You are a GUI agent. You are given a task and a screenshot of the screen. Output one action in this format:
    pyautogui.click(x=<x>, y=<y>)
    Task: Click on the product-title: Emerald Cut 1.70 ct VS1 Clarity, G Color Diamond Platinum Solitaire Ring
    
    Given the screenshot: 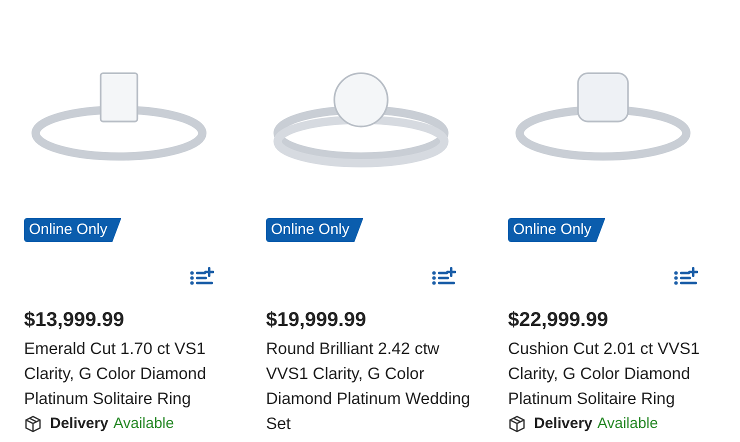 What is the action you would take?
    pyautogui.click(x=129, y=374)
    